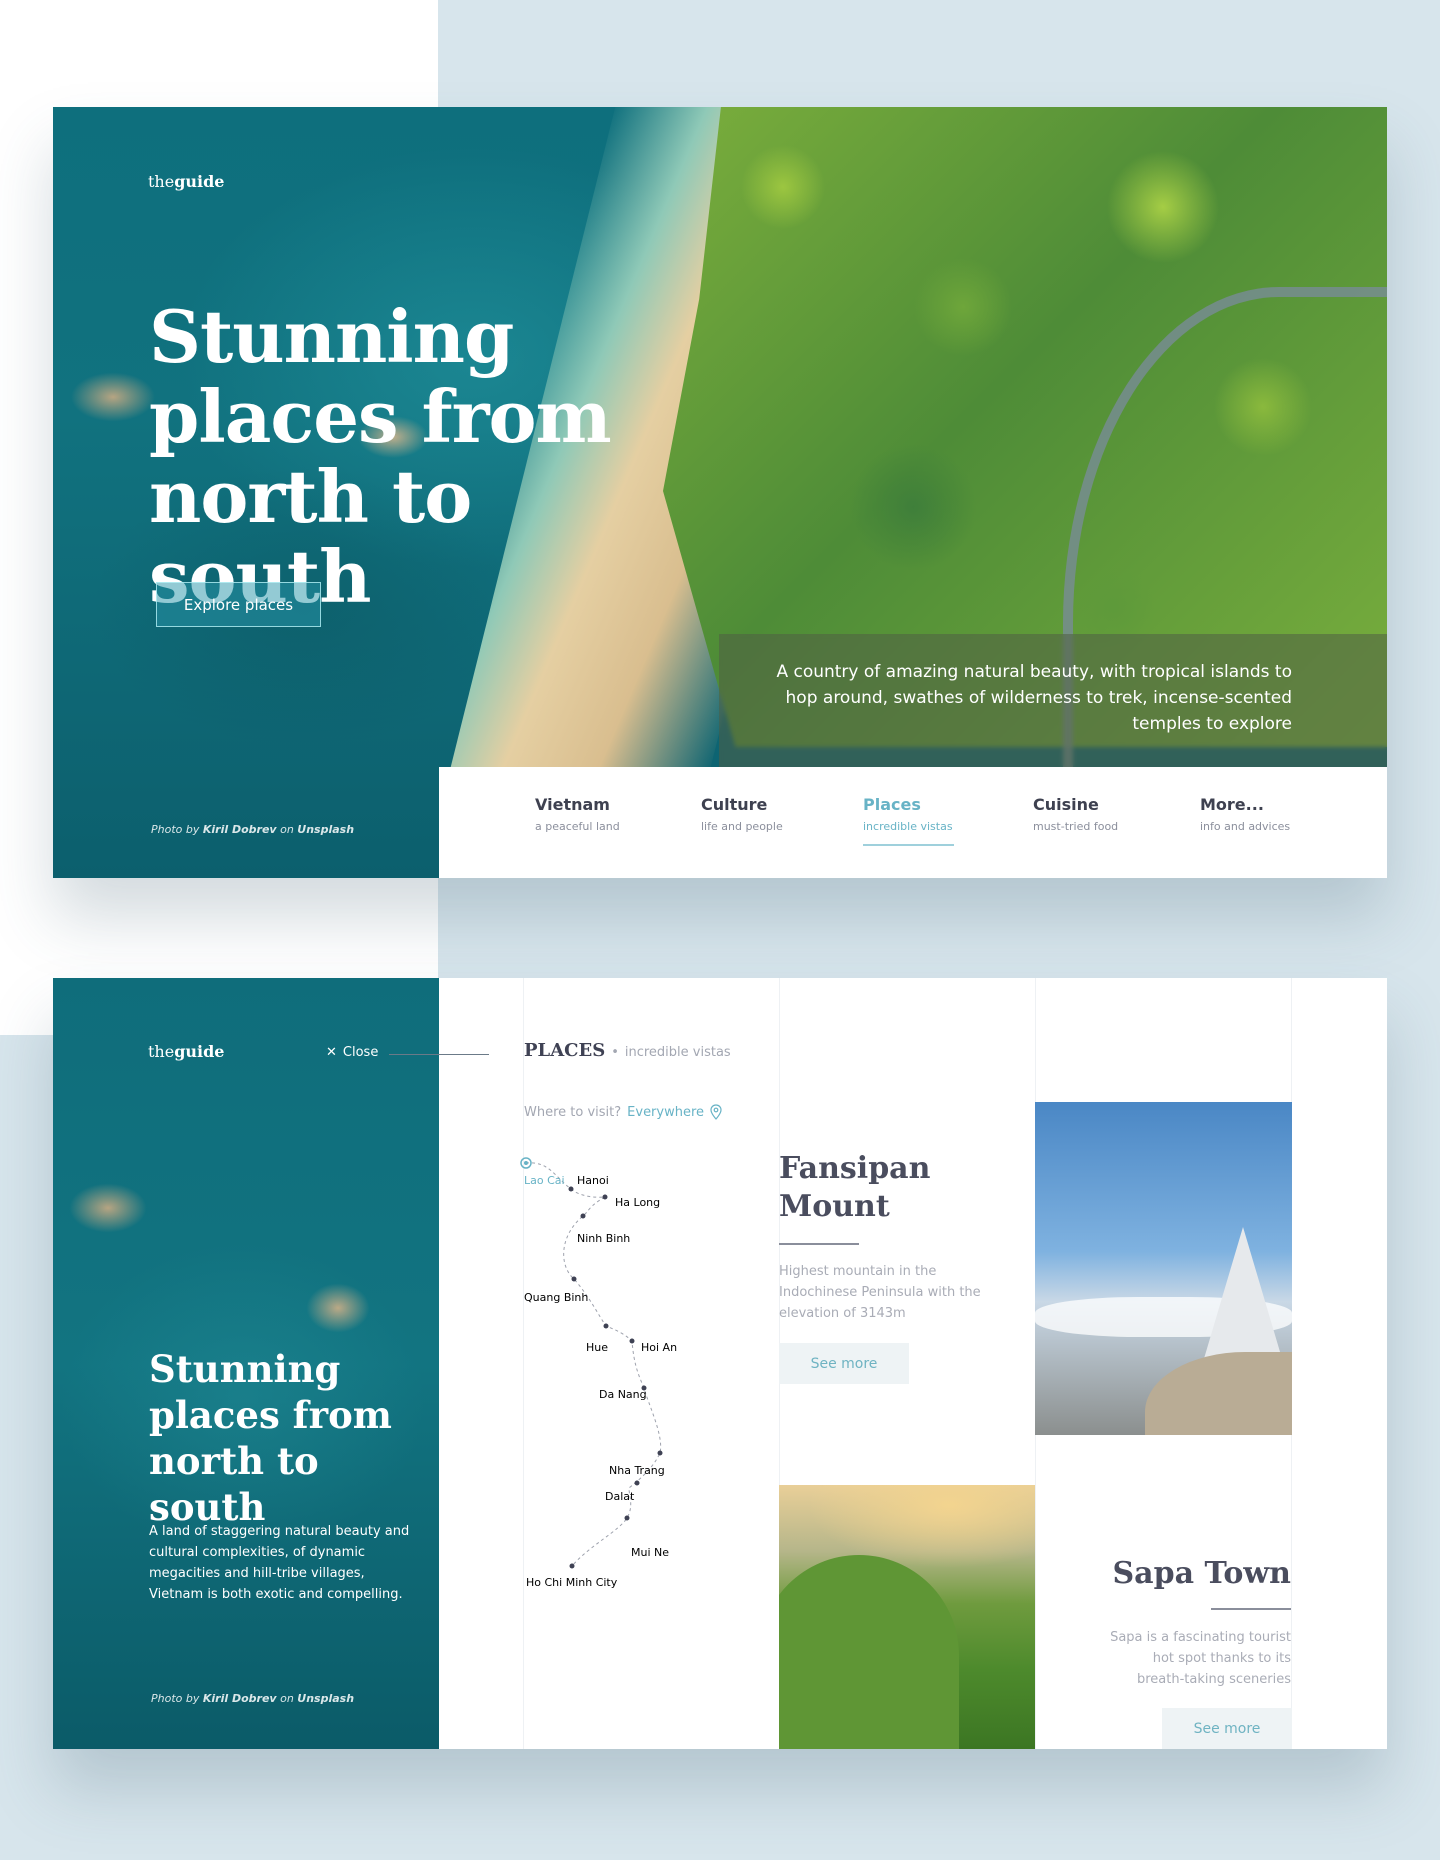 The width and height of the screenshot is (1440, 1860). I want to click on city-marker-hue, so click(606, 1326).